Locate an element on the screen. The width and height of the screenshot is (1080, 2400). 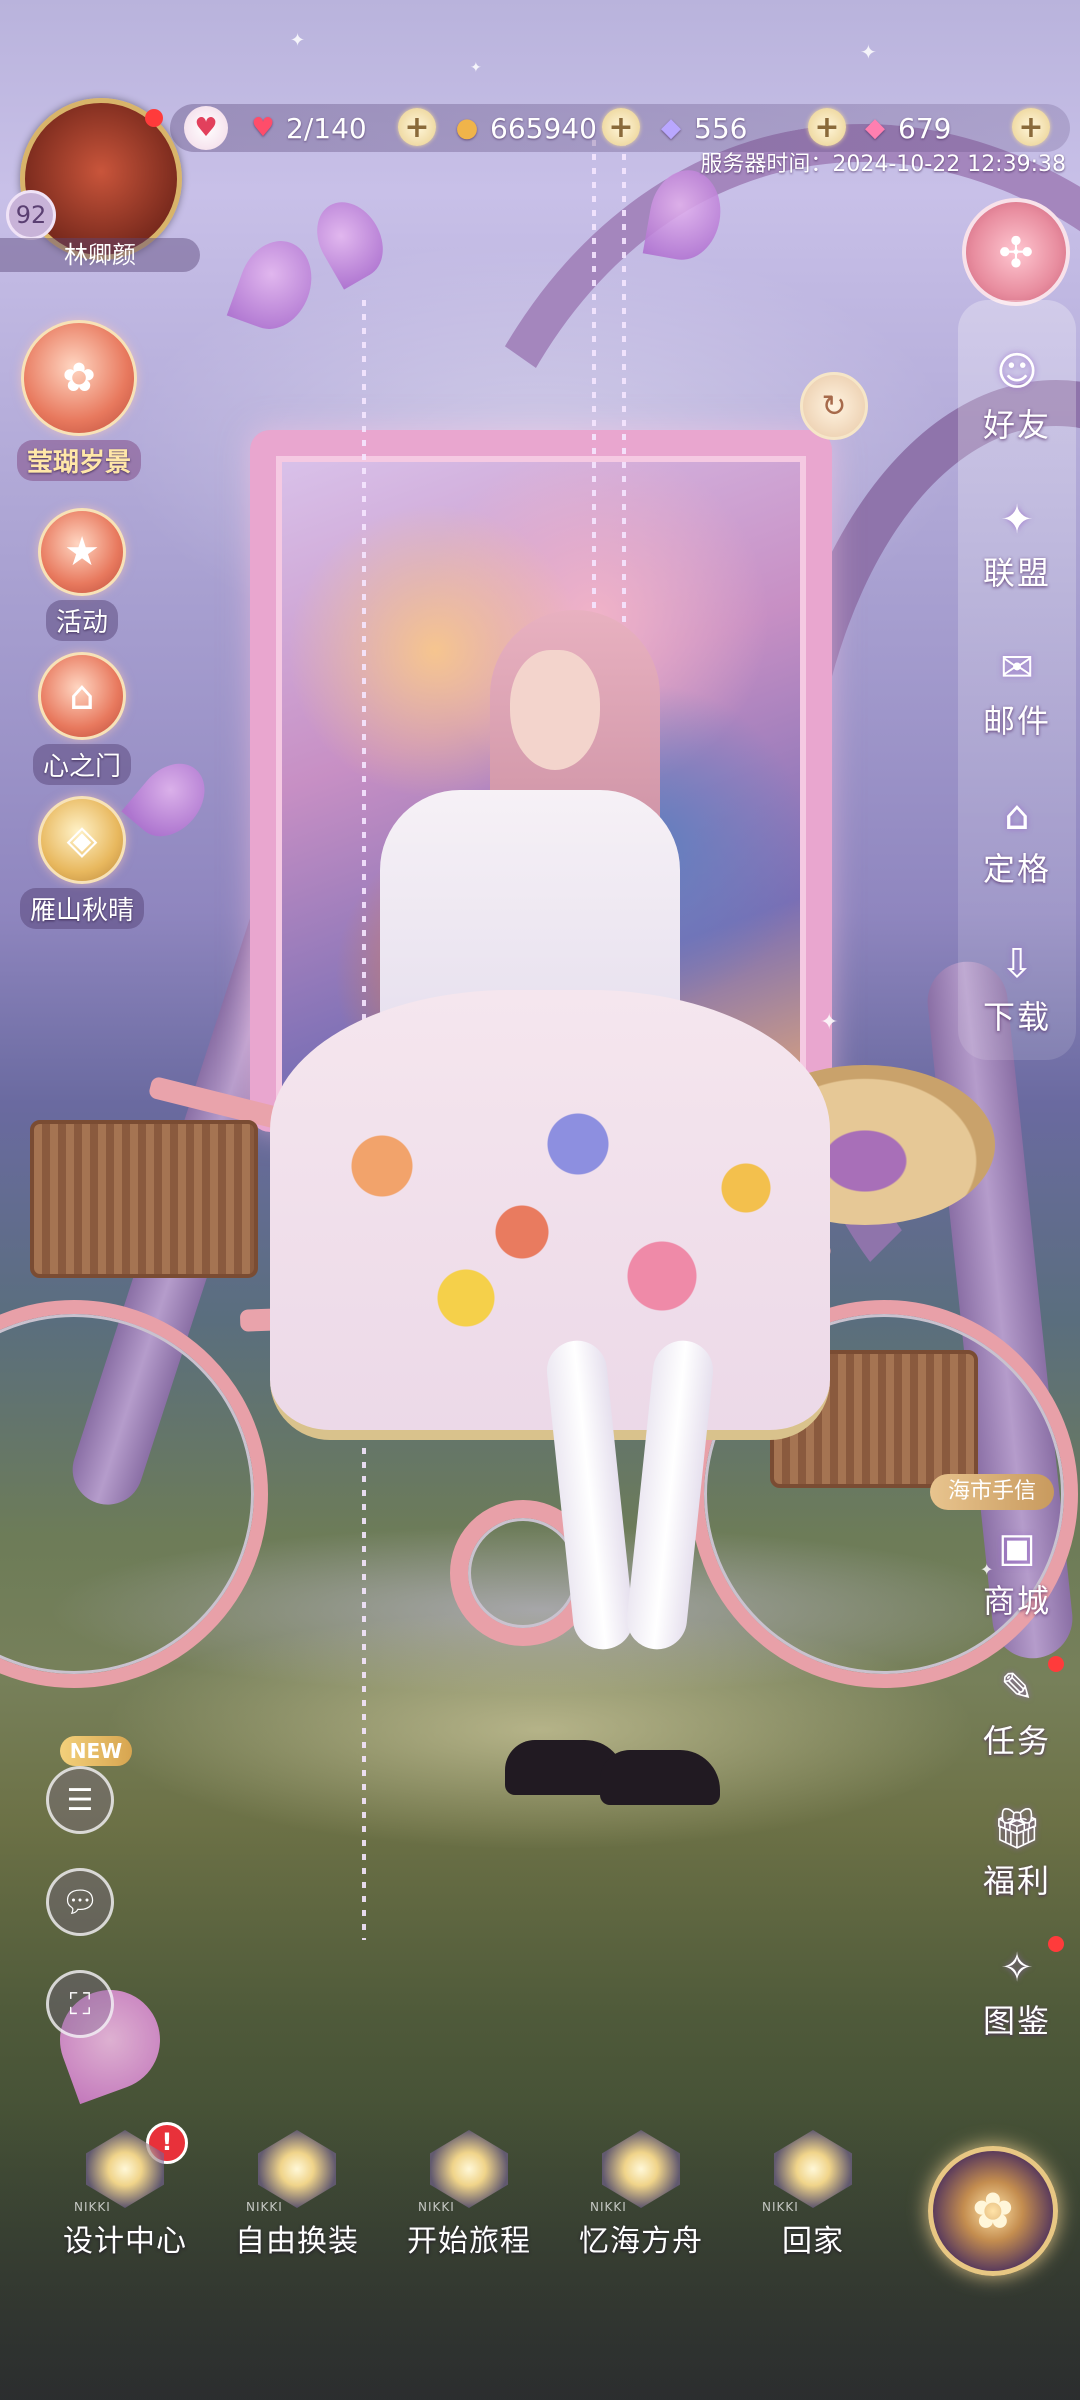
crystal-counter: ◆ 679 is located at coordinates (905, 128).